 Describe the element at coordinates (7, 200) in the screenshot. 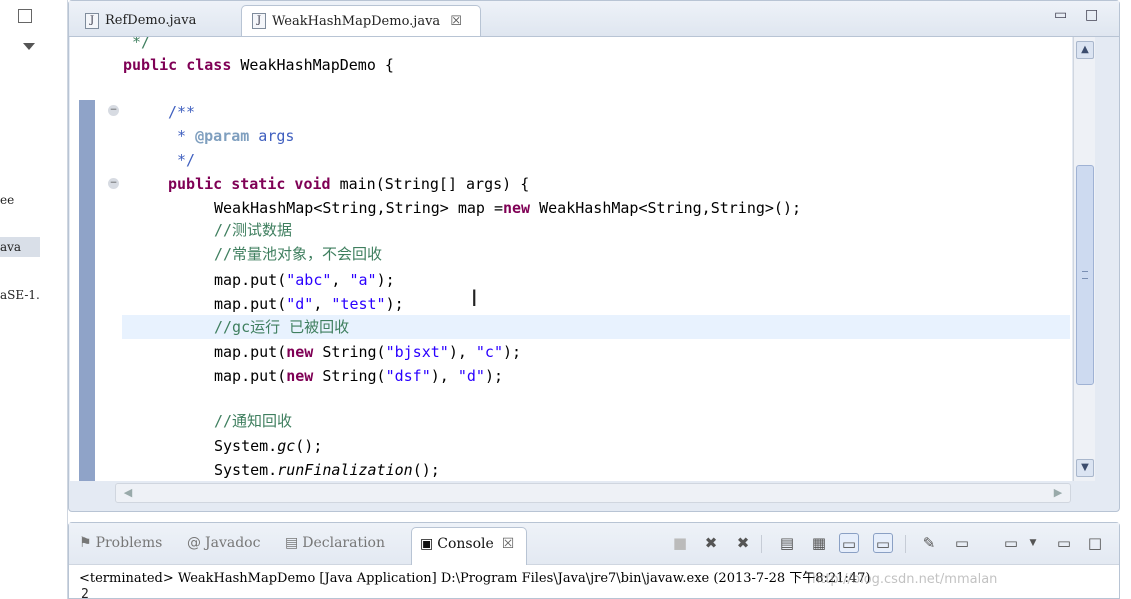

I see `tree-item-label: ee` at that location.